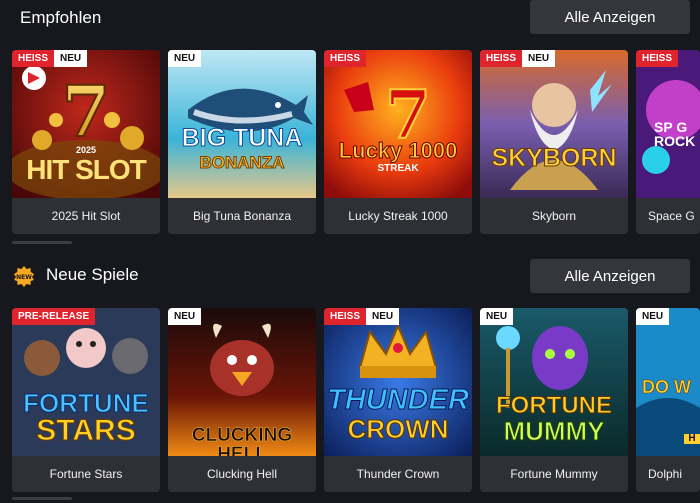 The height and width of the screenshot is (503, 700). I want to click on game-thumbnail: BIG TUNA BONANZA, so click(242, 124).